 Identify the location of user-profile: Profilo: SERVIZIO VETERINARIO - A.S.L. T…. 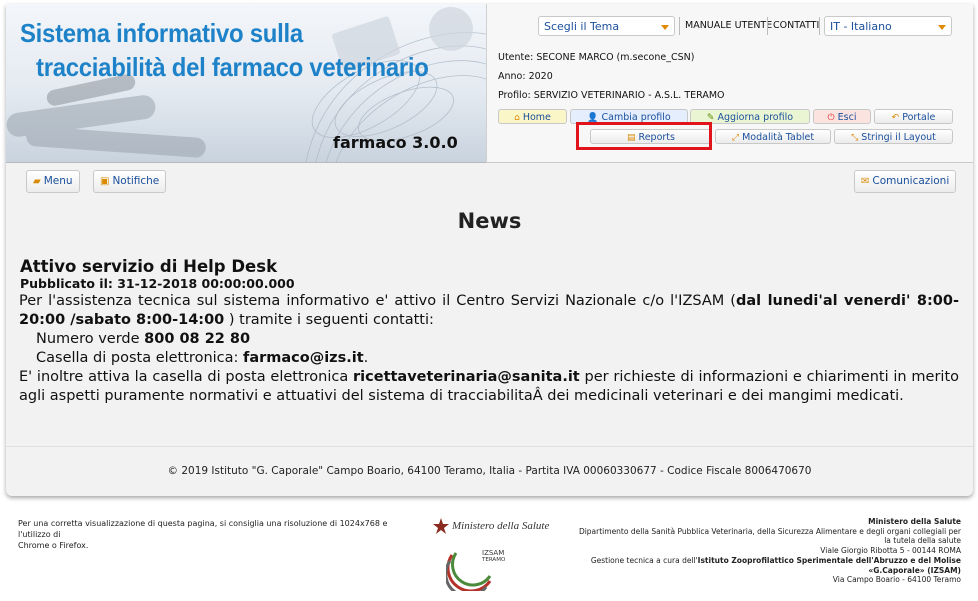
(611, 95).